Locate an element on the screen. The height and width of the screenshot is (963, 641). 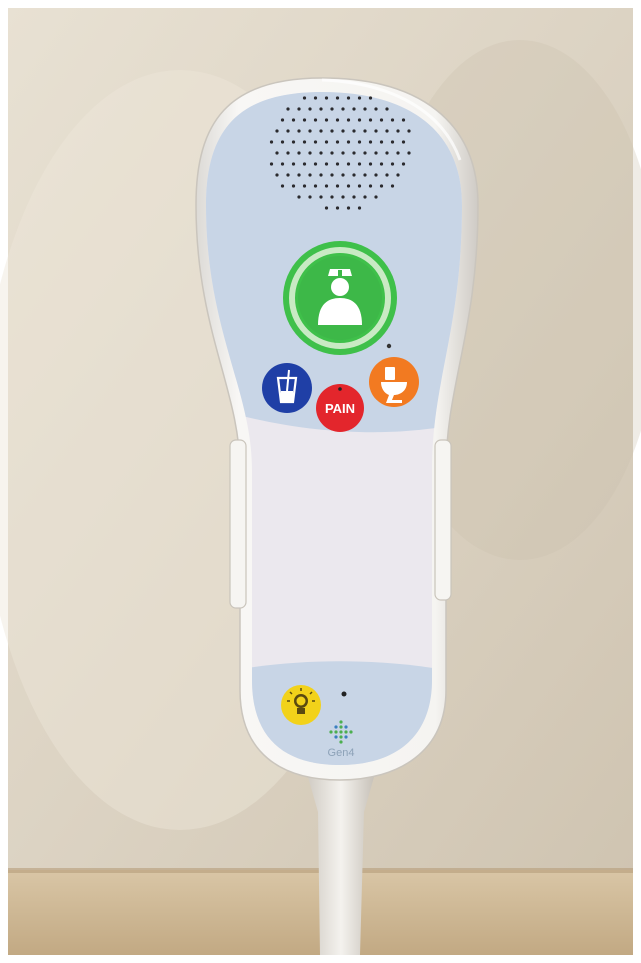
right-holder-clip is located at coordinates (443, 520).